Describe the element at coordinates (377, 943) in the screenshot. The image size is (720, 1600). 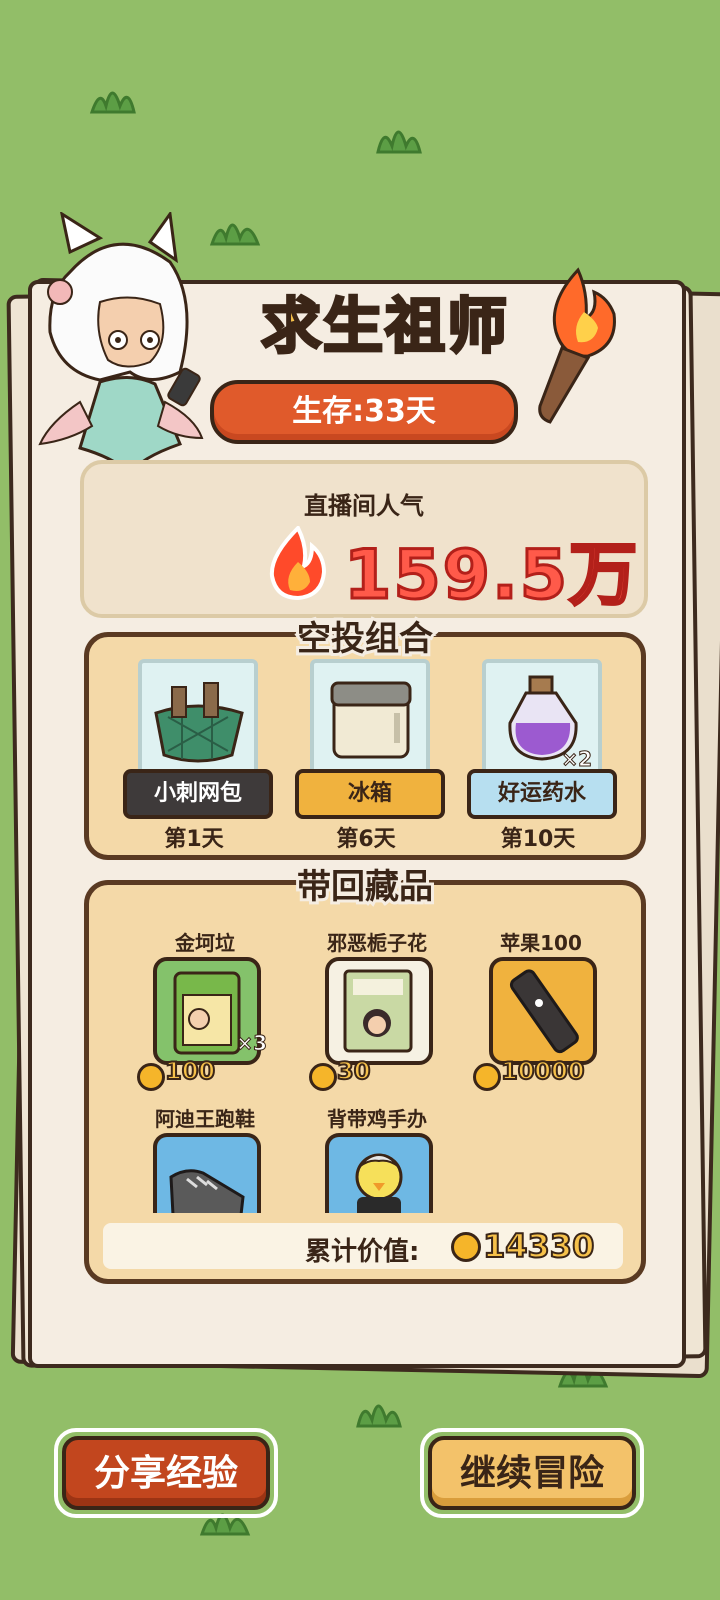
I see `collectible-name: 邪恶栀子花` at that location.